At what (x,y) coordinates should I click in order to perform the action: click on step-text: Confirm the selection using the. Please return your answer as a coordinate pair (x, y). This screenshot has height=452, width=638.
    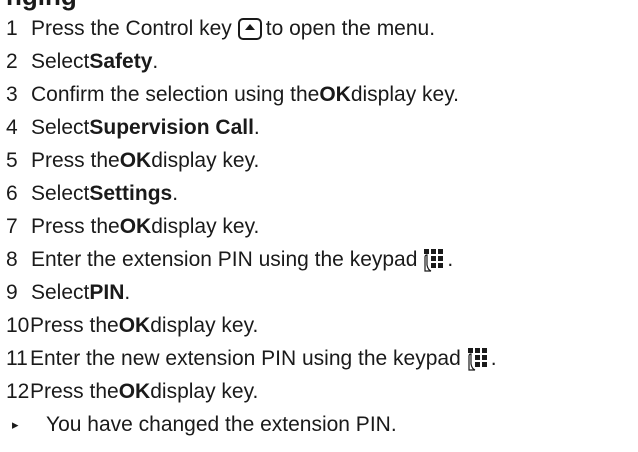
    Looking at the image, I should click on (175, 94).